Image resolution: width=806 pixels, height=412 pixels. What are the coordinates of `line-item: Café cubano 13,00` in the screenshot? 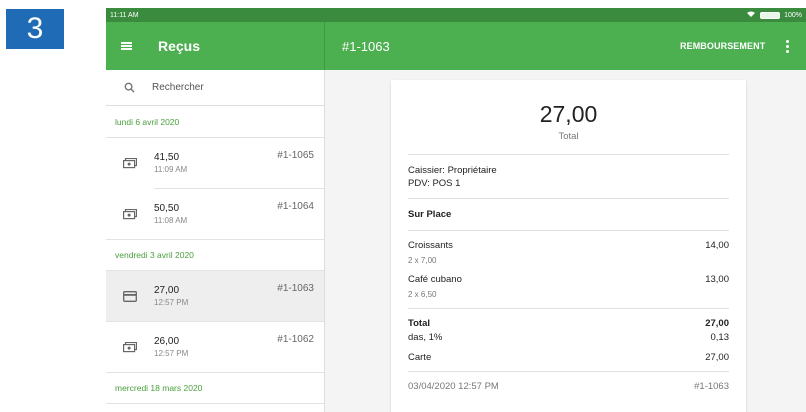 It's located at (568, 279).